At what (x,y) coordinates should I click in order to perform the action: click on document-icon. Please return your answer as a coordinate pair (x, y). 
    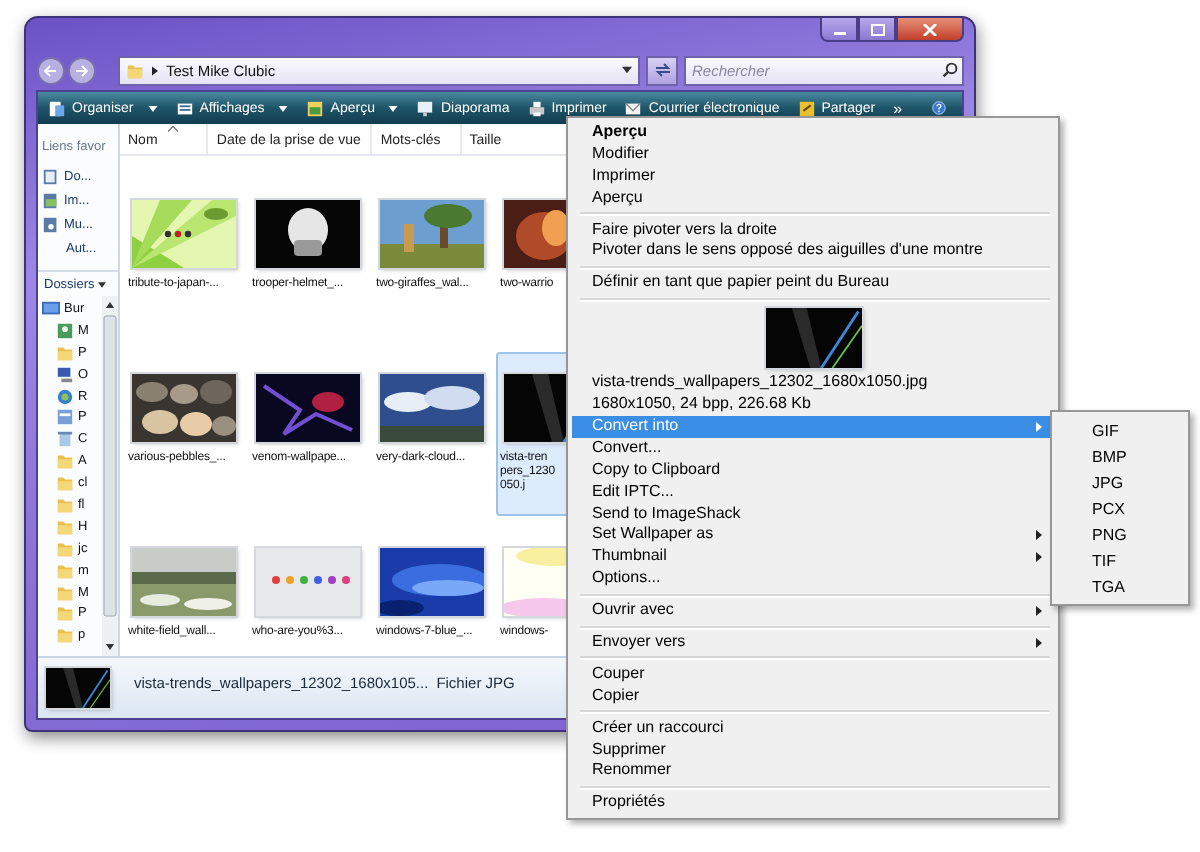
    Looking at the image, I should click on (57, 108).